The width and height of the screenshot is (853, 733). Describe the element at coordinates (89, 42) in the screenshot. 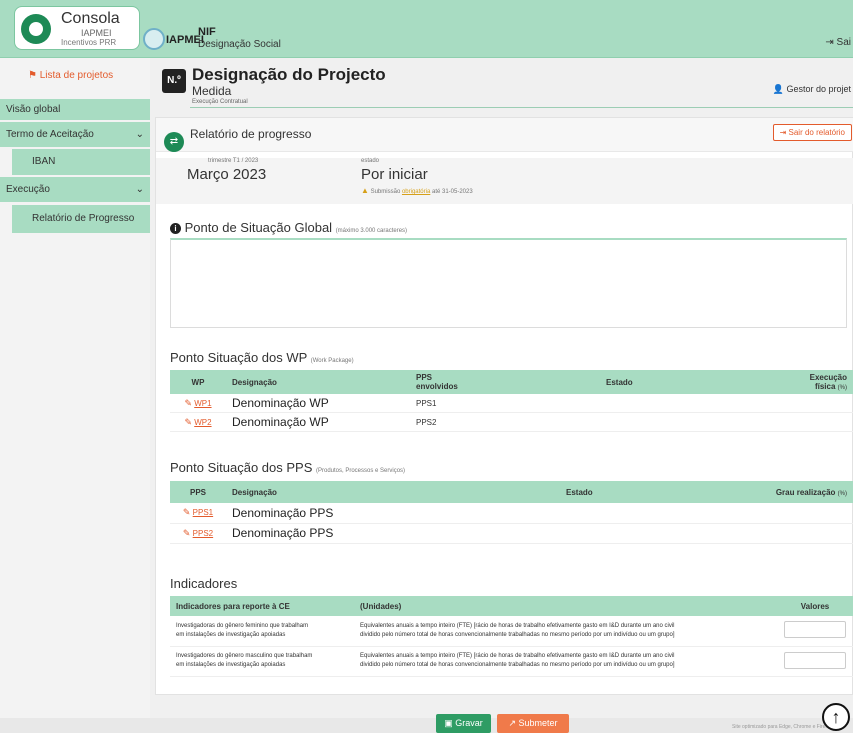

I see `brand-subtitle-program: Incentivos PRR` at that location.